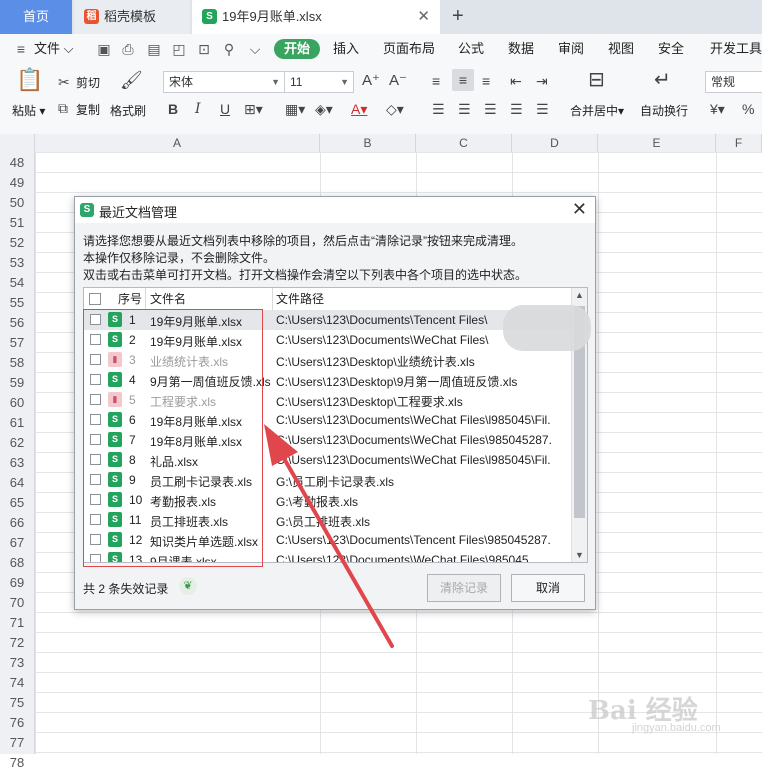 The image size is (762, 770). I want to click on row-header: 66, so click(17, 522).